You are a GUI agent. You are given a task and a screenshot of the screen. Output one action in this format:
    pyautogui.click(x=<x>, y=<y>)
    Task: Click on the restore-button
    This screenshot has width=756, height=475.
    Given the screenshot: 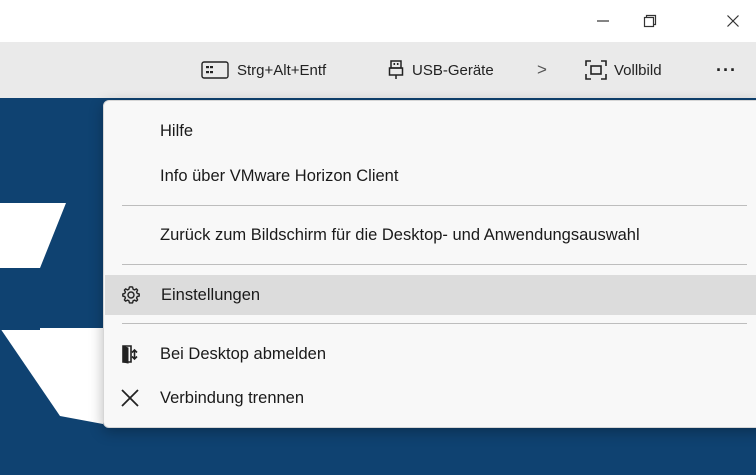 What is the action you would take?
    pyautogui.click(x=650, y=21)
    